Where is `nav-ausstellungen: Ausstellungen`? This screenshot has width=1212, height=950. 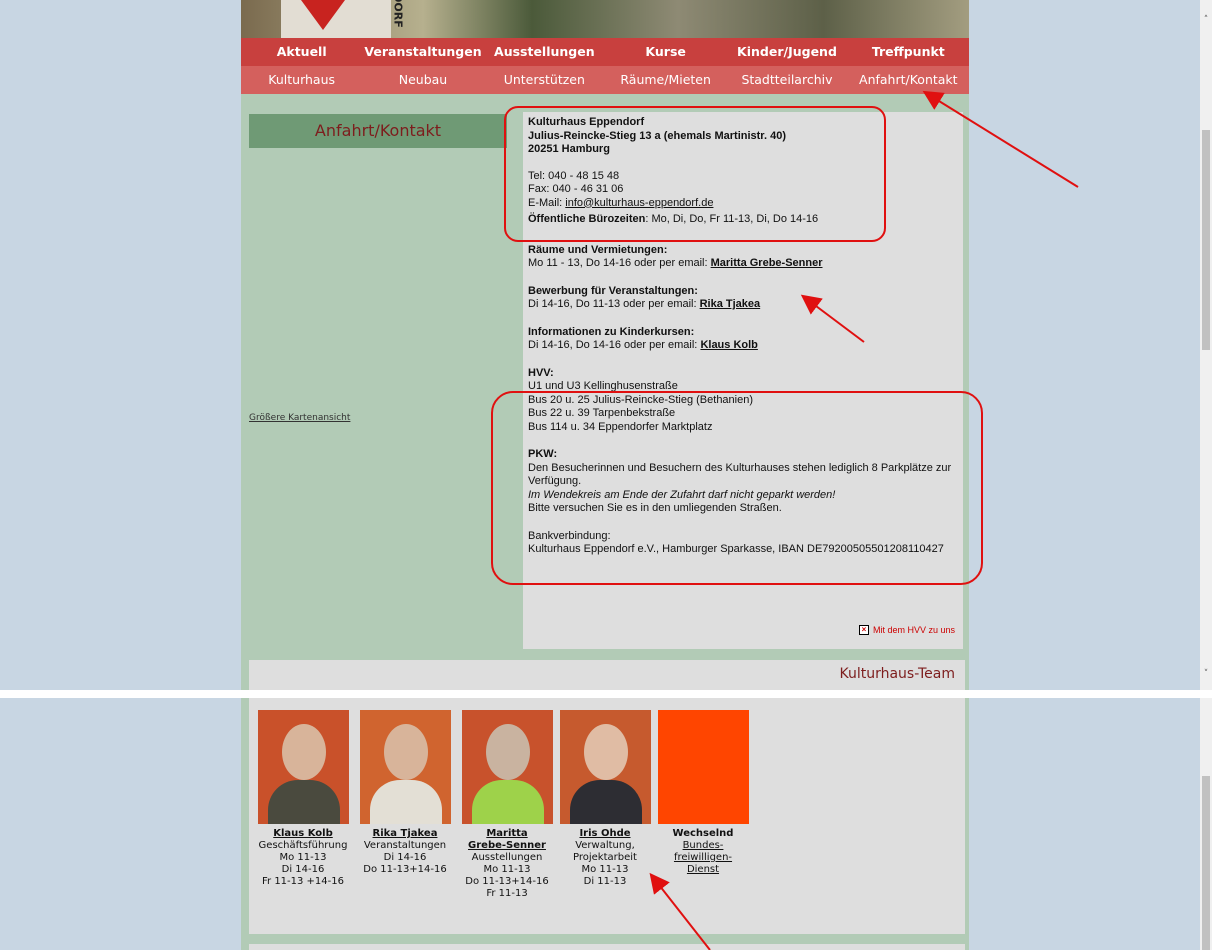 nav-ausstellungen: Ausstellungen is located at coordinates (544, 52).